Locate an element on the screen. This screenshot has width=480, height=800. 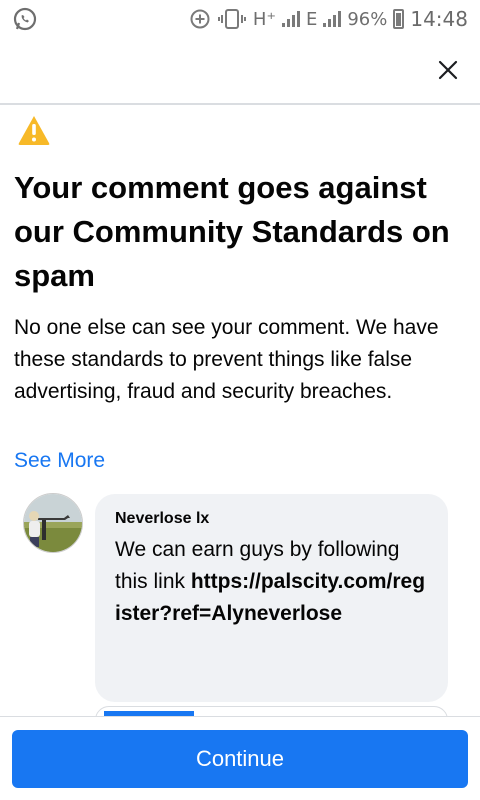
data-saver-icon is located at coordinates (200, 19).